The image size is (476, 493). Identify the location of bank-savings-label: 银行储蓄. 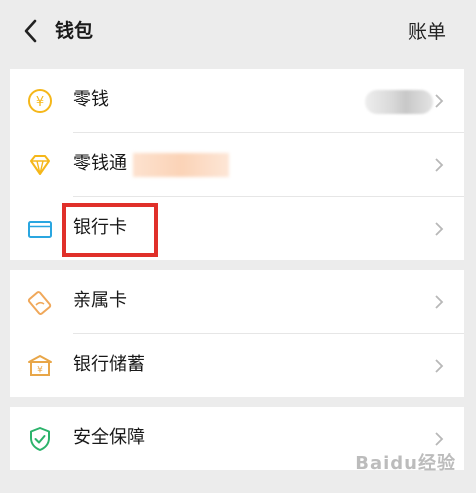
(109, 364).